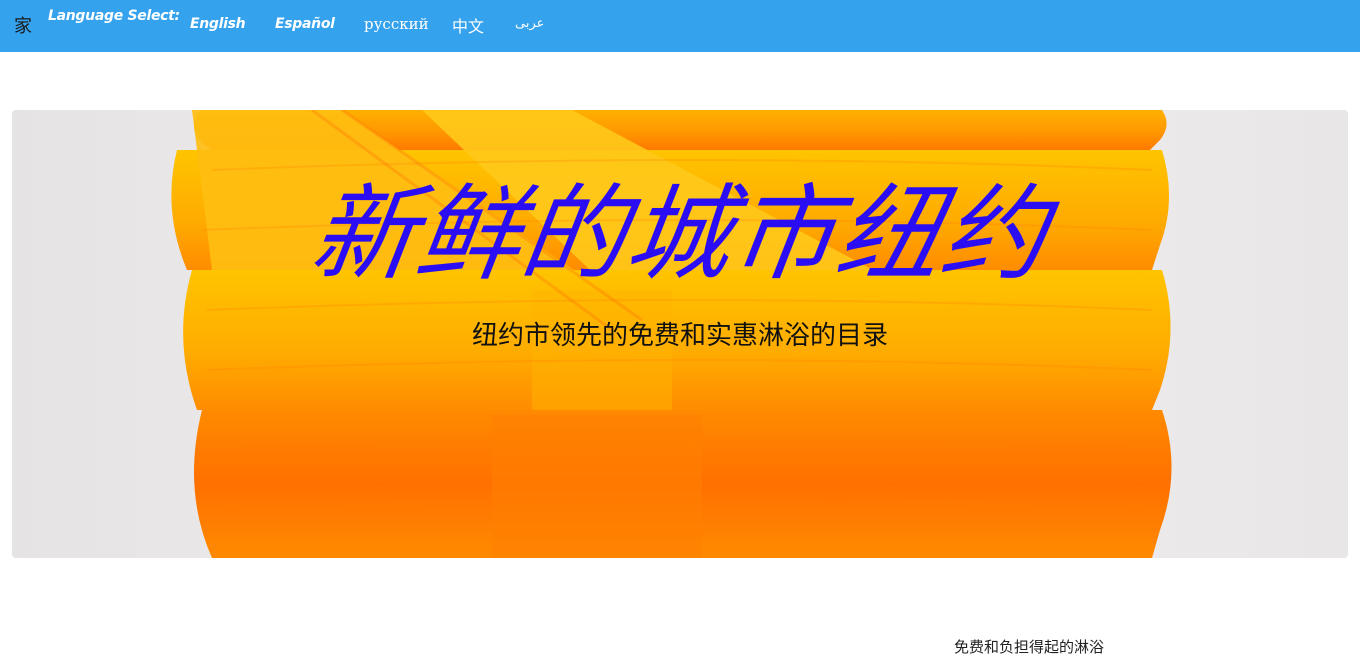 The image size is (1360, 657). What do you see at coordinates (1029, 647) in the screenshot?
I see `section-heading-partial: 免费和负担得起的淋浴` at bounding box center [1029, 647].